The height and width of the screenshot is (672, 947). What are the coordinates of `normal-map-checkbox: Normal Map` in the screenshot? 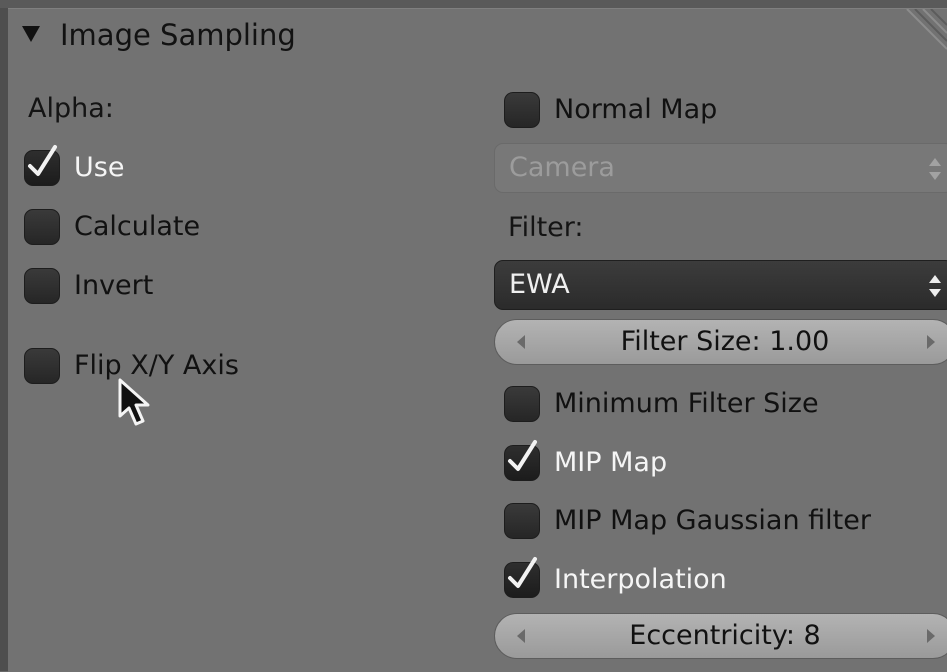 It's located at (634, 110).